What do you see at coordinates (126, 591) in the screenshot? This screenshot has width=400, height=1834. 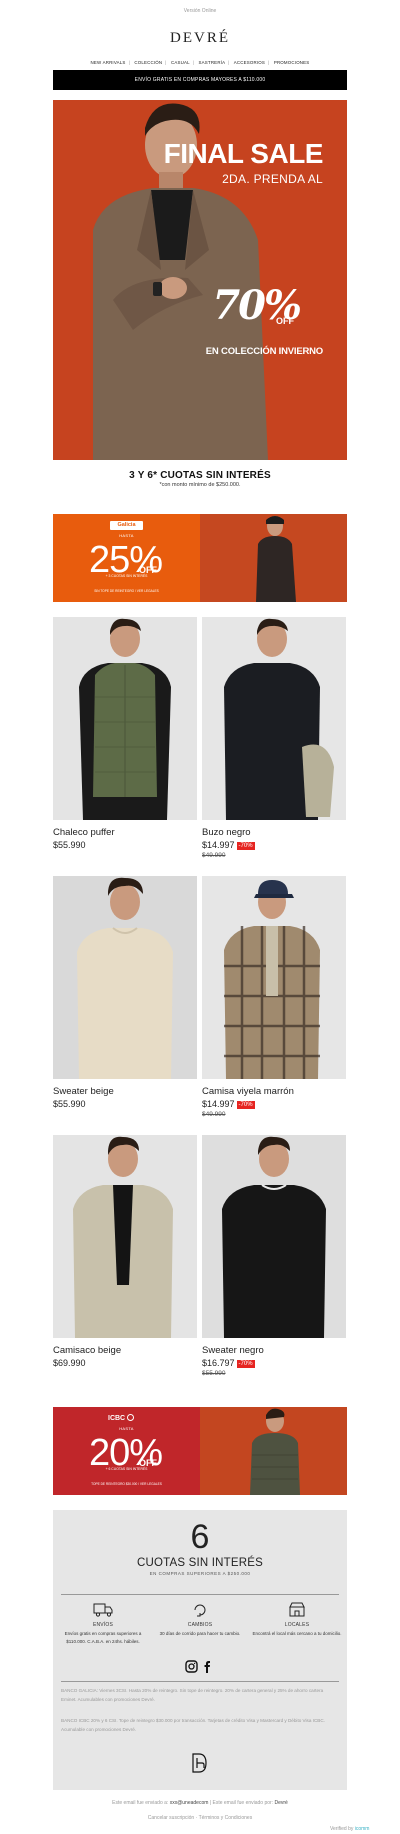 I see `promo-terms: SIN TOPE DE REINTEGRO / VER LEGALES` at bounding box center [126, 591].